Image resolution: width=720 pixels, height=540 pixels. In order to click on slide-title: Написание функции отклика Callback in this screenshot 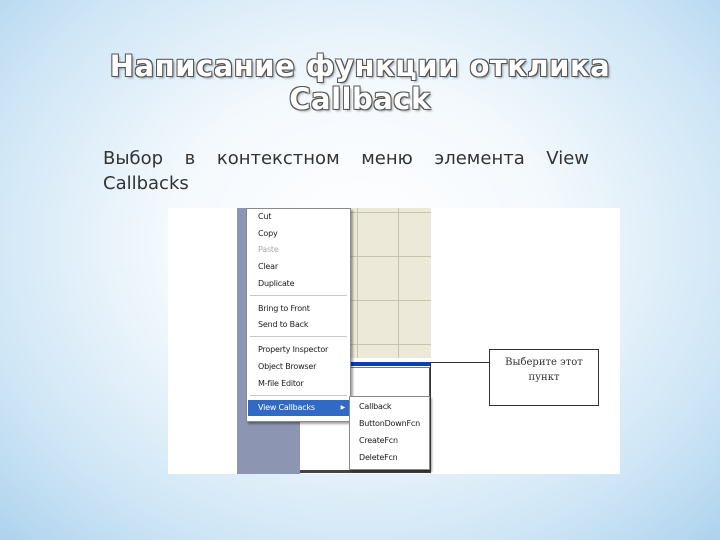, I will do `click(360, 83)`.